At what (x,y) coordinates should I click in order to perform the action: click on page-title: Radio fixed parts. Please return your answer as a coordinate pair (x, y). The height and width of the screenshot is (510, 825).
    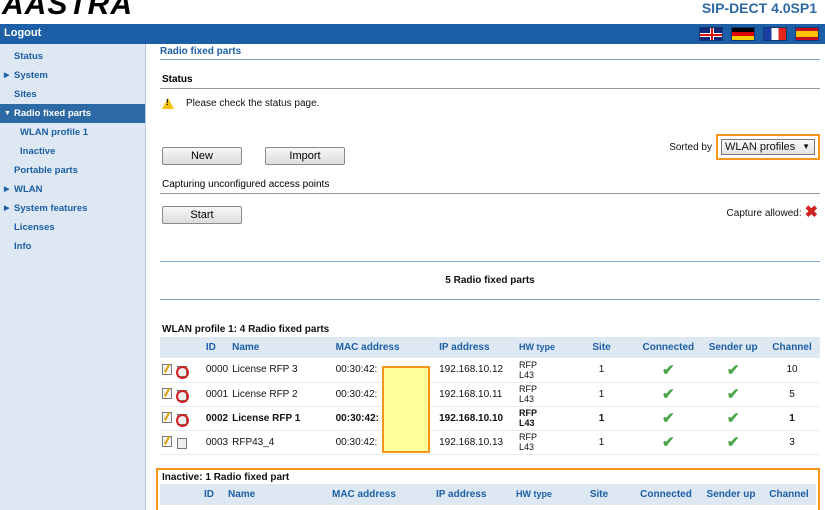
    Looking at the image, I should click on (490, 52).